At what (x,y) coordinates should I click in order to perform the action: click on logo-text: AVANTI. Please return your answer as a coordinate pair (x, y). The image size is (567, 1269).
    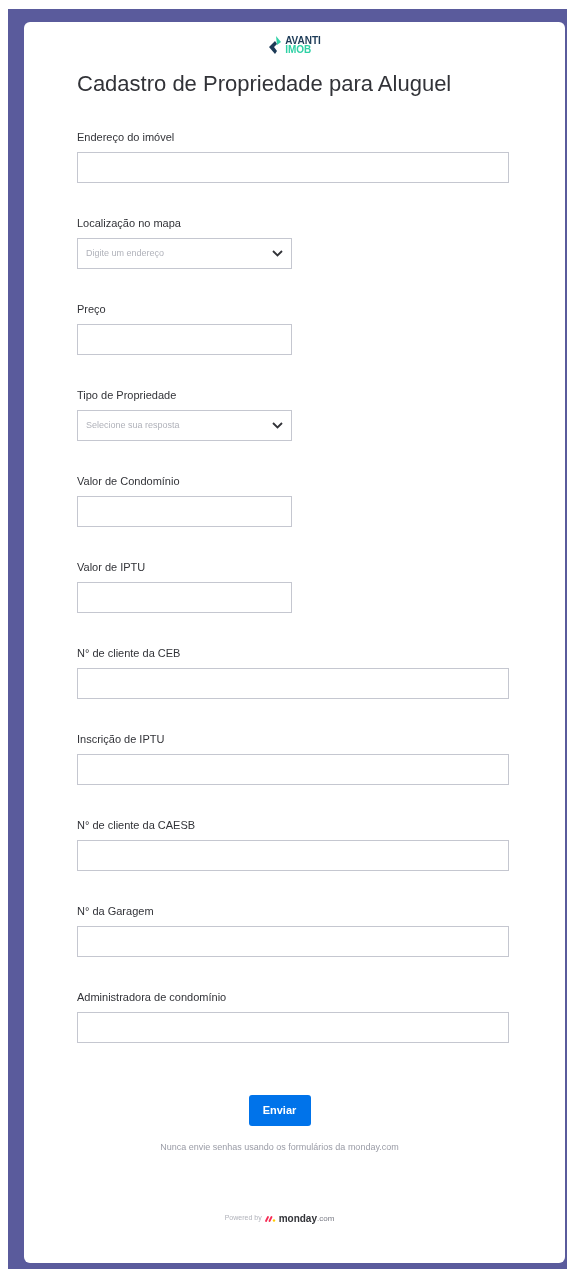
    Looking at the image, I should click on (303, 40).